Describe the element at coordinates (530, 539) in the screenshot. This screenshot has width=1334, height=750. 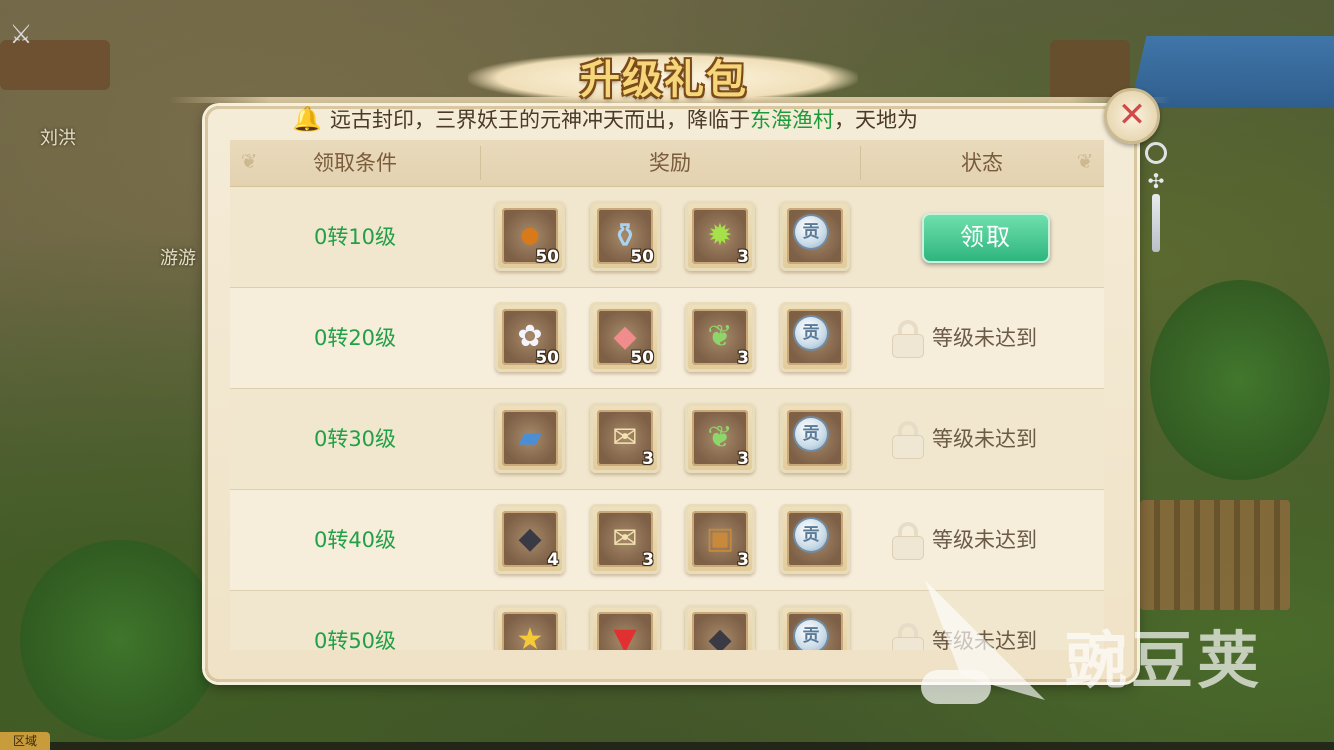
I see `reward-slot: ◆ 4` at that location.